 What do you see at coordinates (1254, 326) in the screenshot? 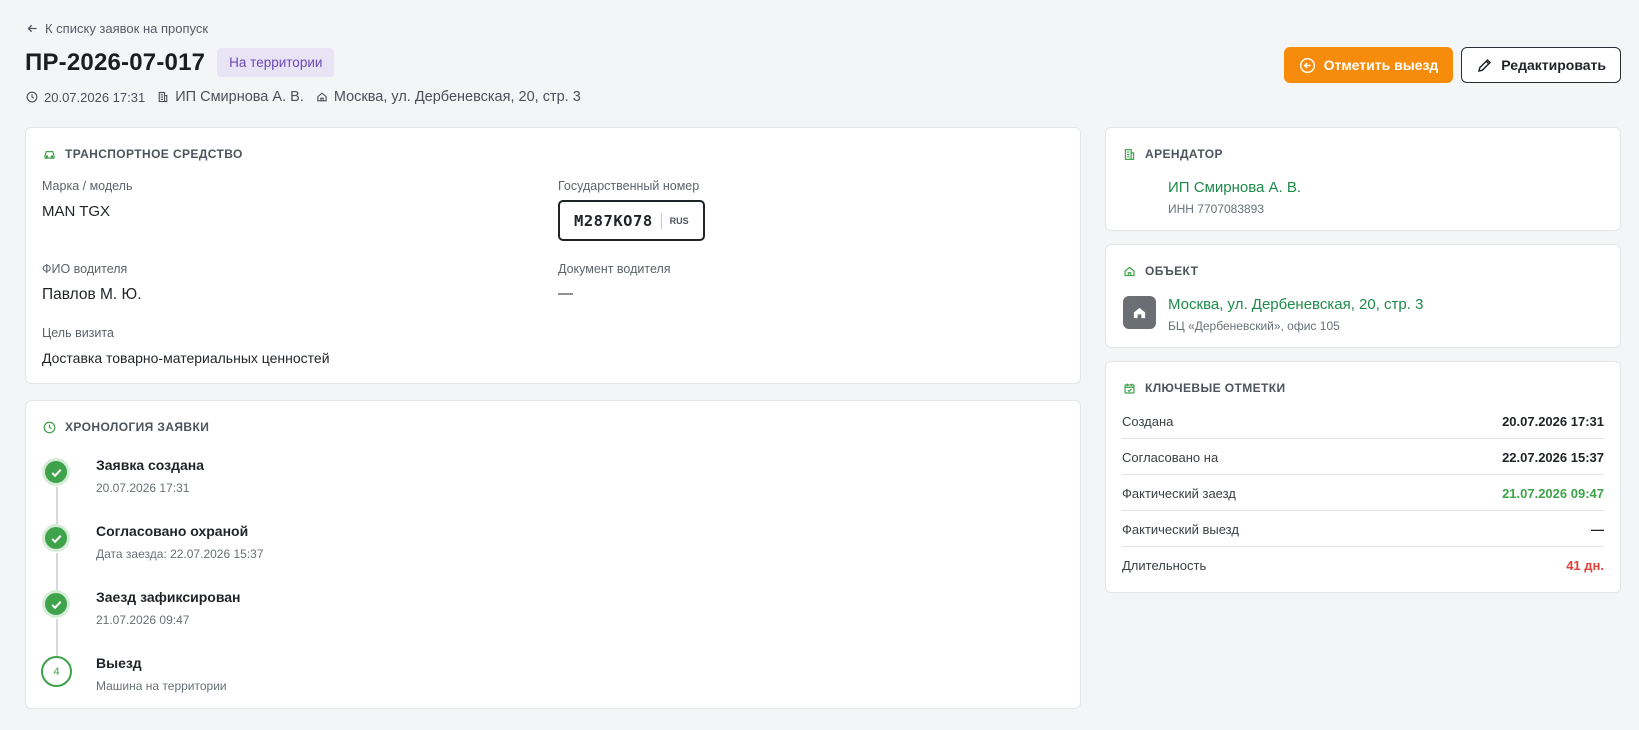
I see `object-detail: БЦ «Дербеневский», офис 105` at bounding box center [1254, 326].